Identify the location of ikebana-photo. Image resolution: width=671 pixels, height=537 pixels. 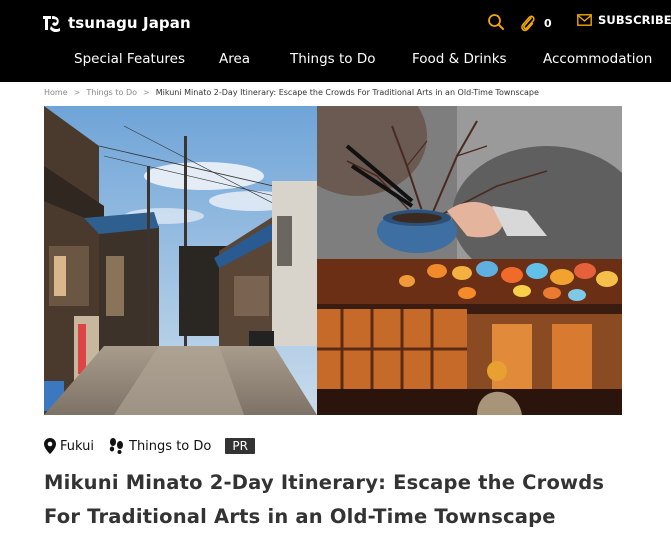
(469, 182).